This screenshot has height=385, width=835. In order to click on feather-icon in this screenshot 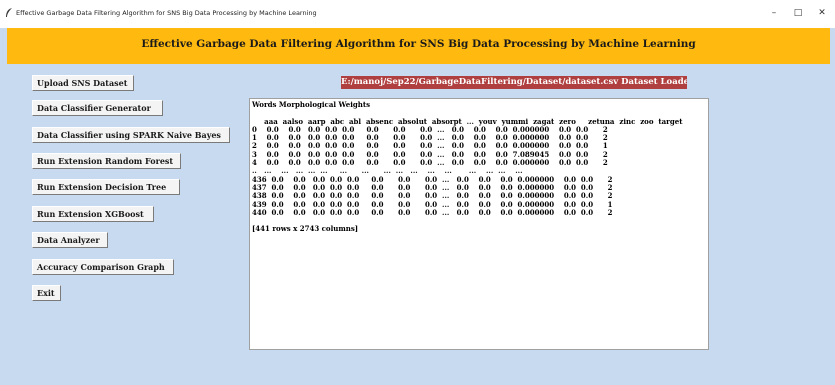, I will do `click(9, 12)`.